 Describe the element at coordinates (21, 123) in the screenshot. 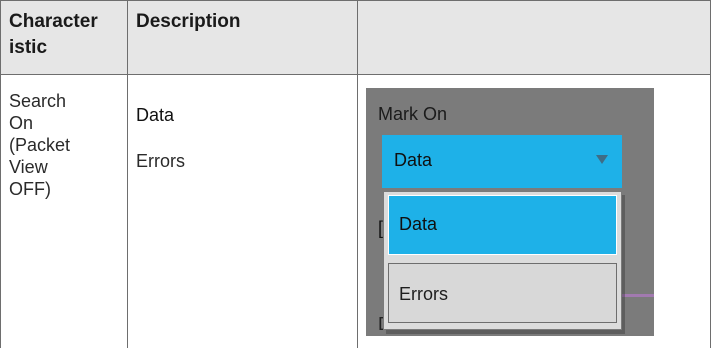

I see `characteristic-line: On` at that location.